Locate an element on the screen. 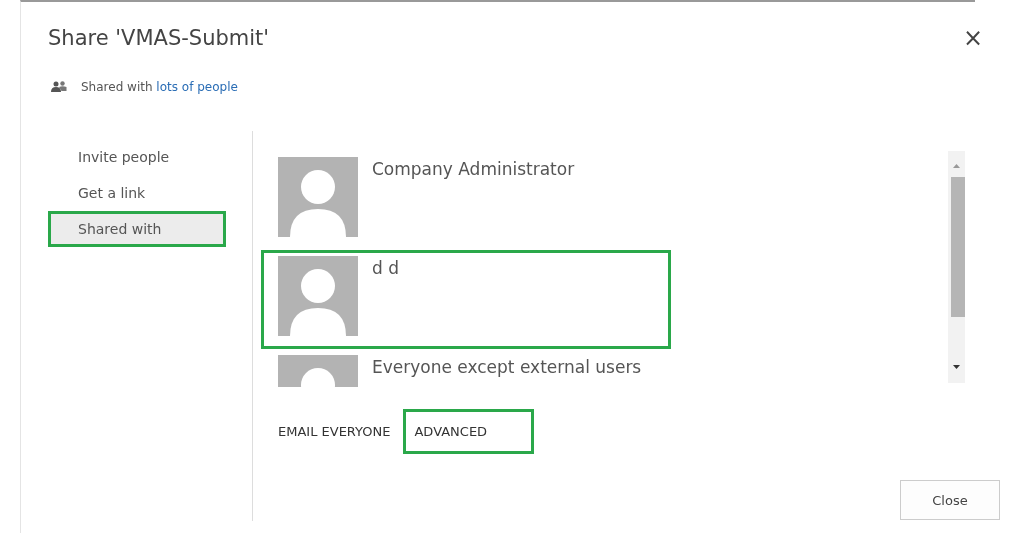 The image size is (1035, 535). nav-tab: Get a link is located at coordinates (137, 193).